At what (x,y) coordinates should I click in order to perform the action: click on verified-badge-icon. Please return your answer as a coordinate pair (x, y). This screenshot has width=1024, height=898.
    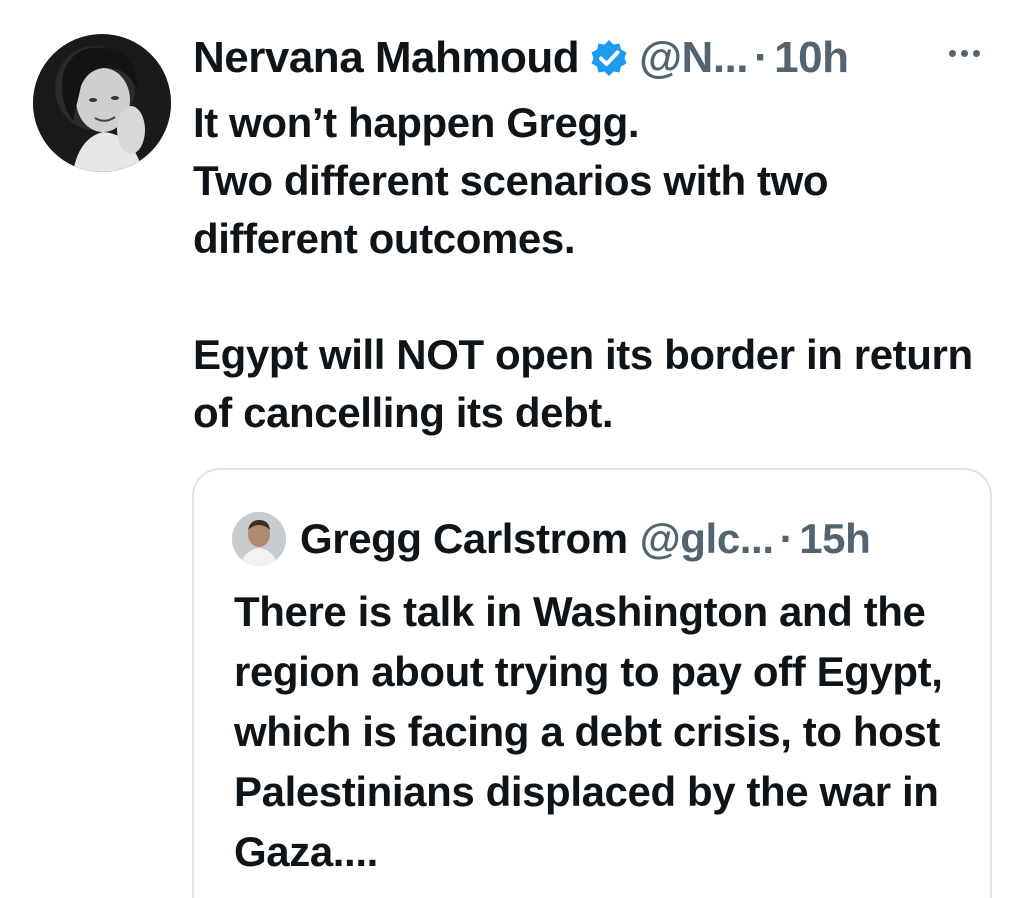
    Looking at the image, I should click on (609, 58).